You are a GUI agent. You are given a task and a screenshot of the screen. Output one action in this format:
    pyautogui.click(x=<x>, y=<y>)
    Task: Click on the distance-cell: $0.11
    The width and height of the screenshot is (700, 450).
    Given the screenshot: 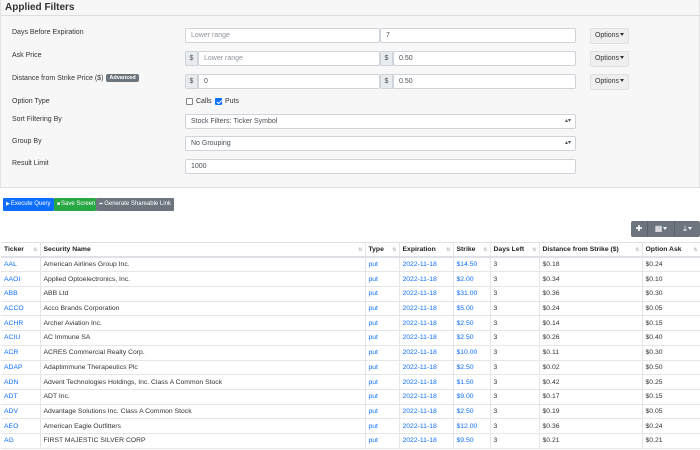 What is the action you would take?
    pyautogui.click(x=591, y=353)
    